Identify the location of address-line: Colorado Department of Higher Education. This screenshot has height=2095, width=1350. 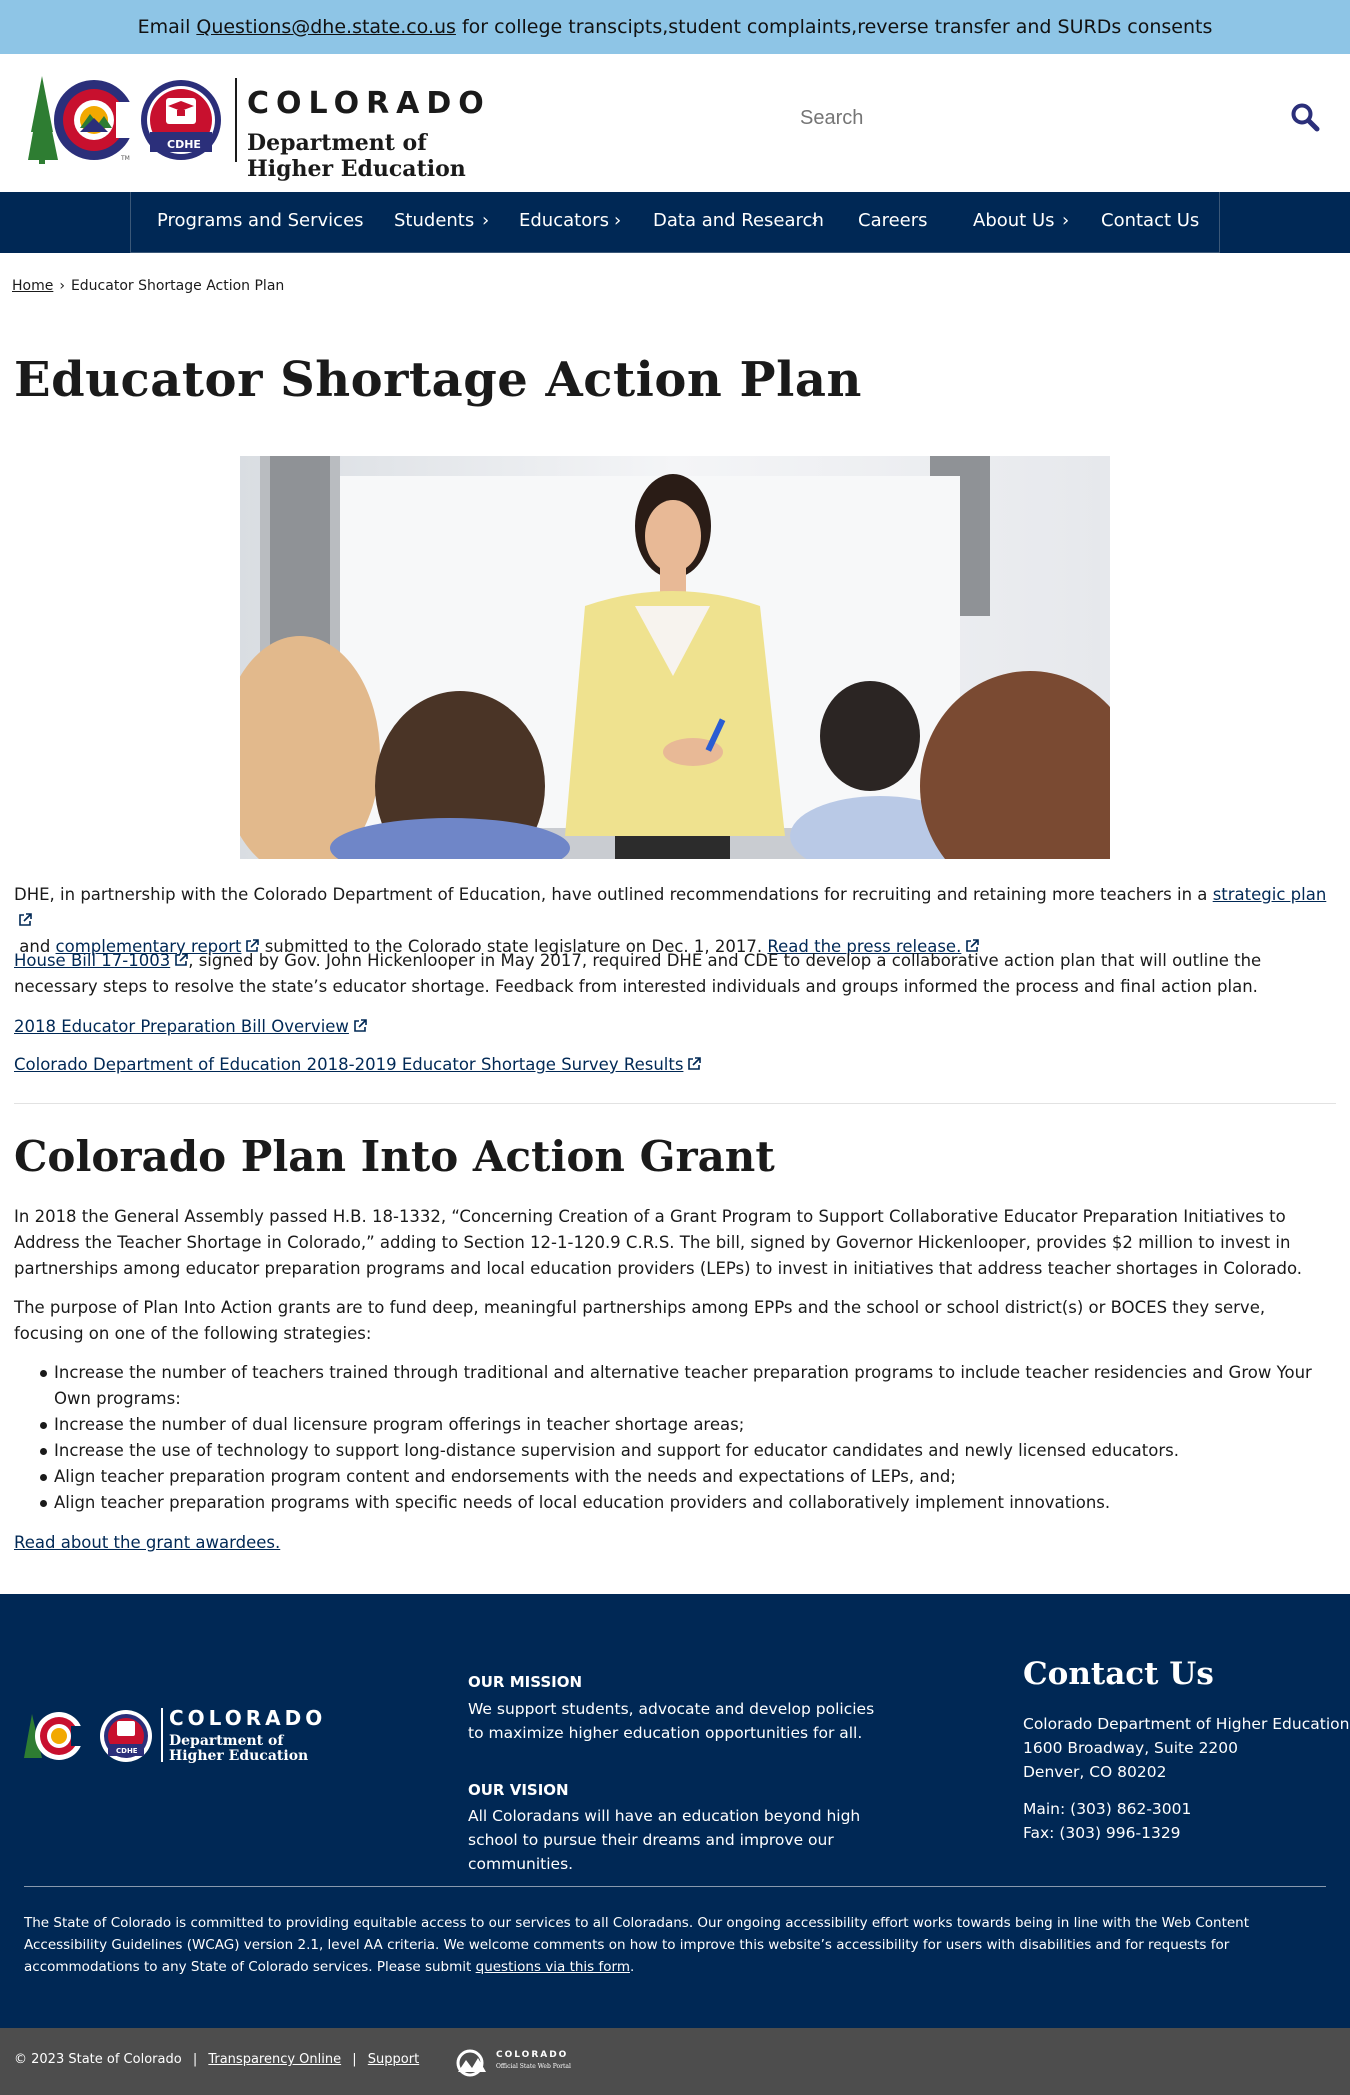
(1186, 1724).